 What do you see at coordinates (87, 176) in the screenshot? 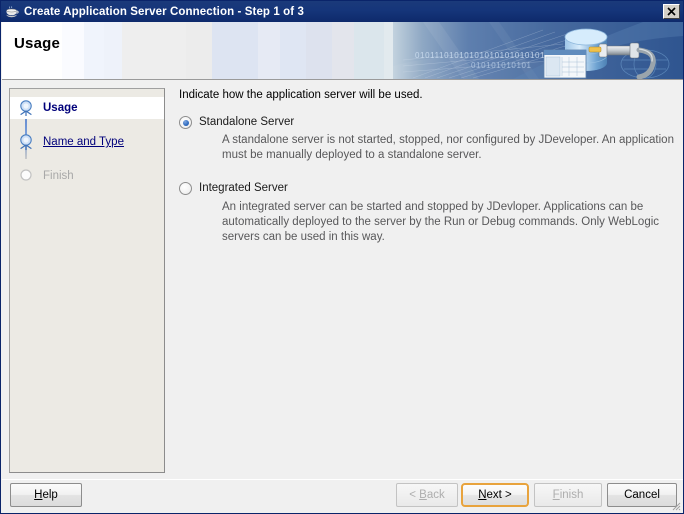
I see `sidebar-item-finish: Finish` at bounding box center [87, 176].